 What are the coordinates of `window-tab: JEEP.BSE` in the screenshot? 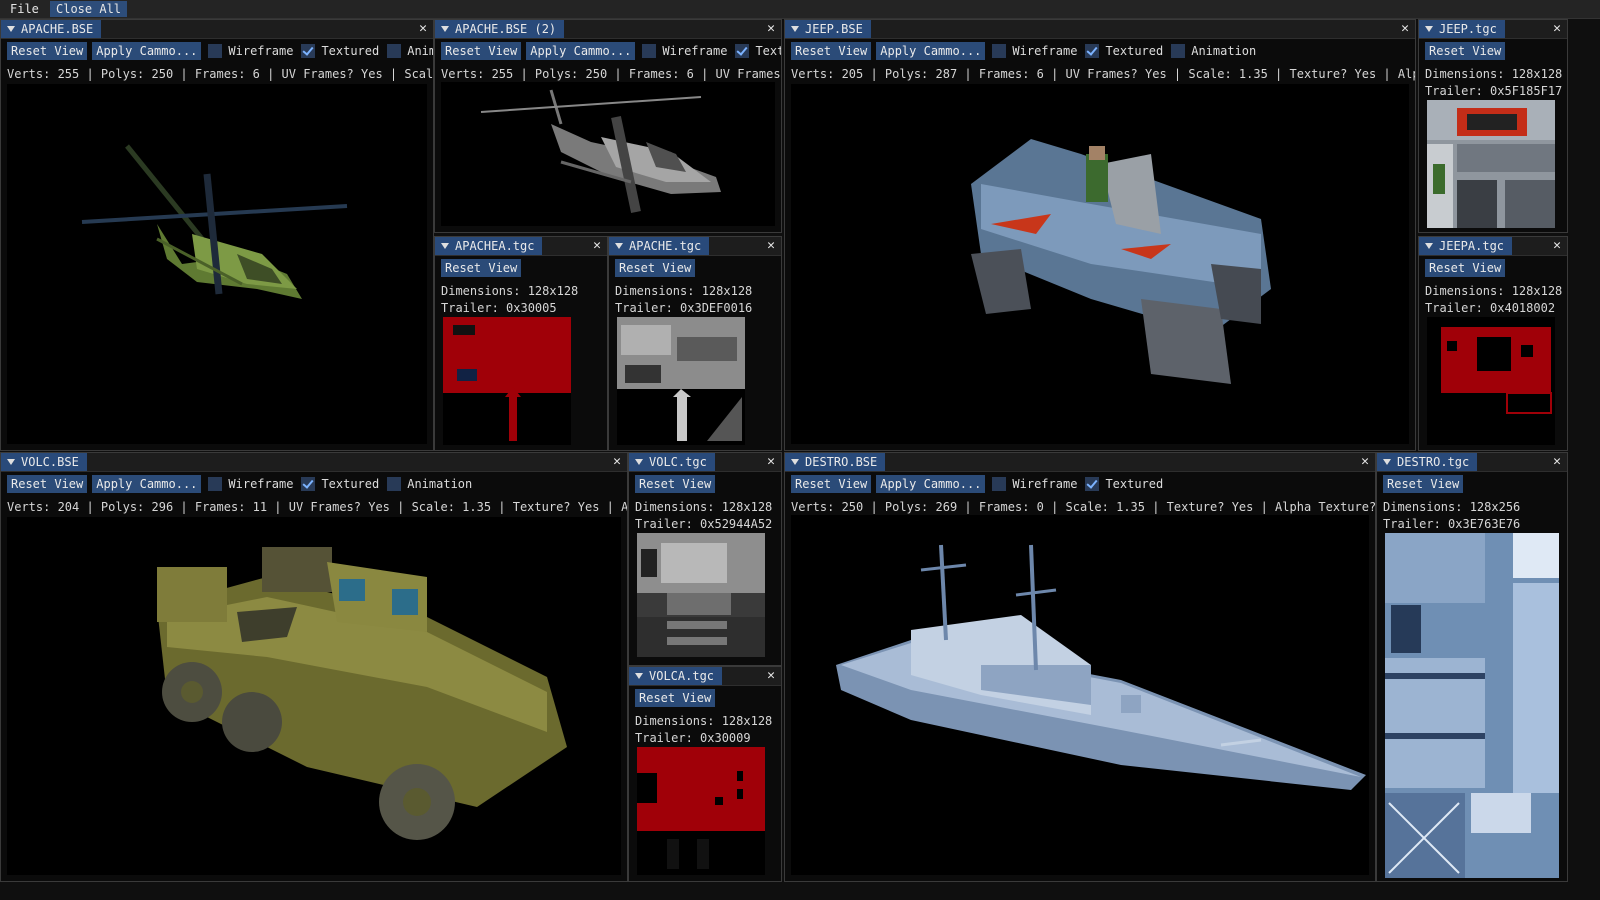 It's located at (828, 29).